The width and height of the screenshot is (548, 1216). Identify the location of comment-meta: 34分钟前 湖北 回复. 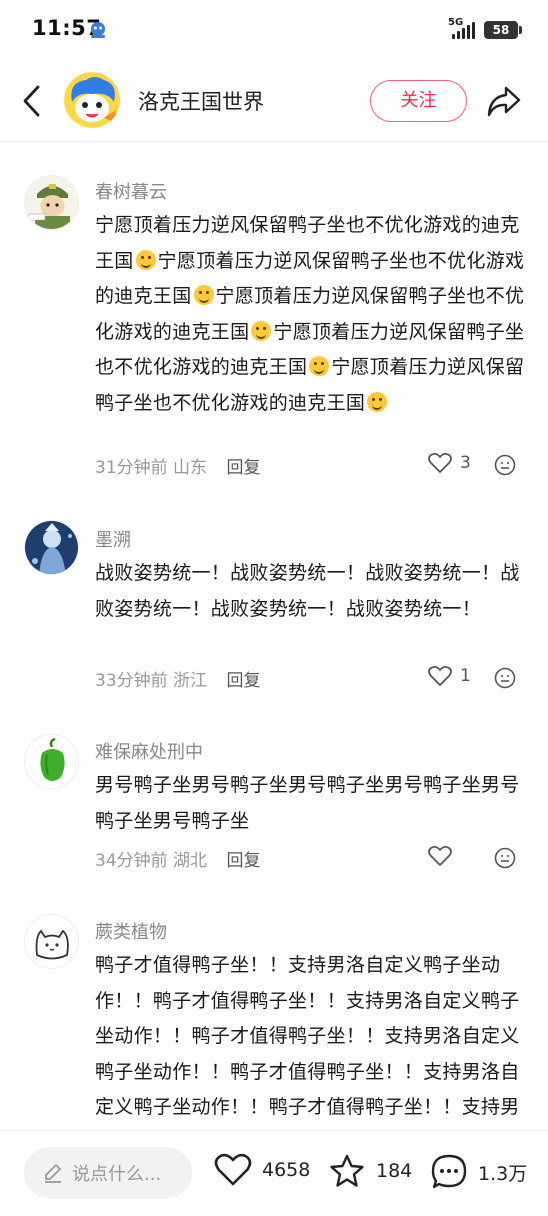
(177, 858).